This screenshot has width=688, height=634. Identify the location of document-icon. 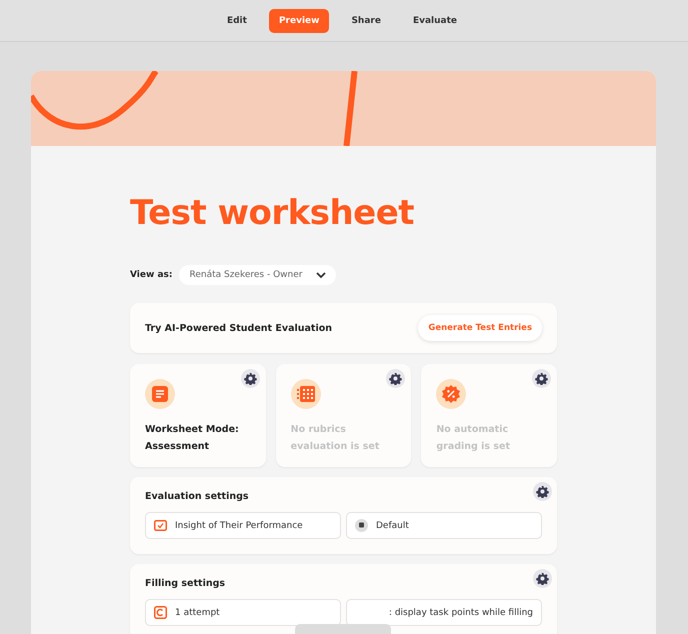
(160, 394).